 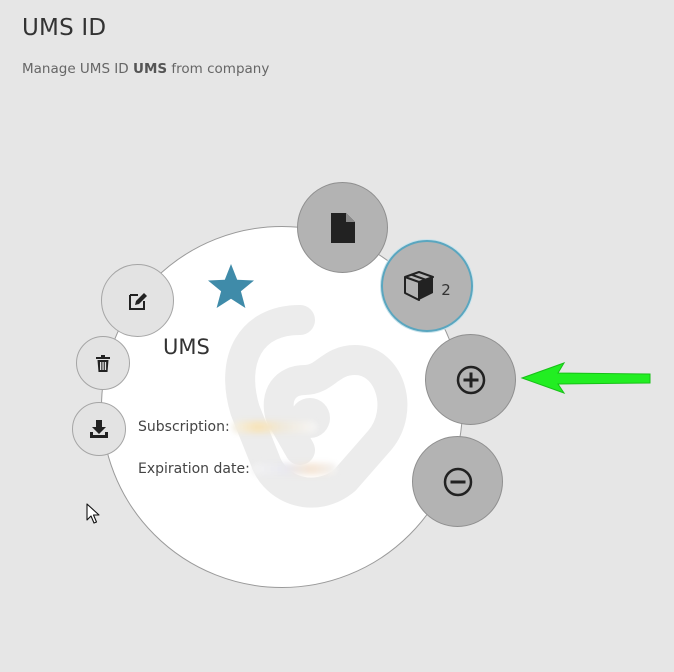 I want to click on package-icon, so click(x=419, y=286).